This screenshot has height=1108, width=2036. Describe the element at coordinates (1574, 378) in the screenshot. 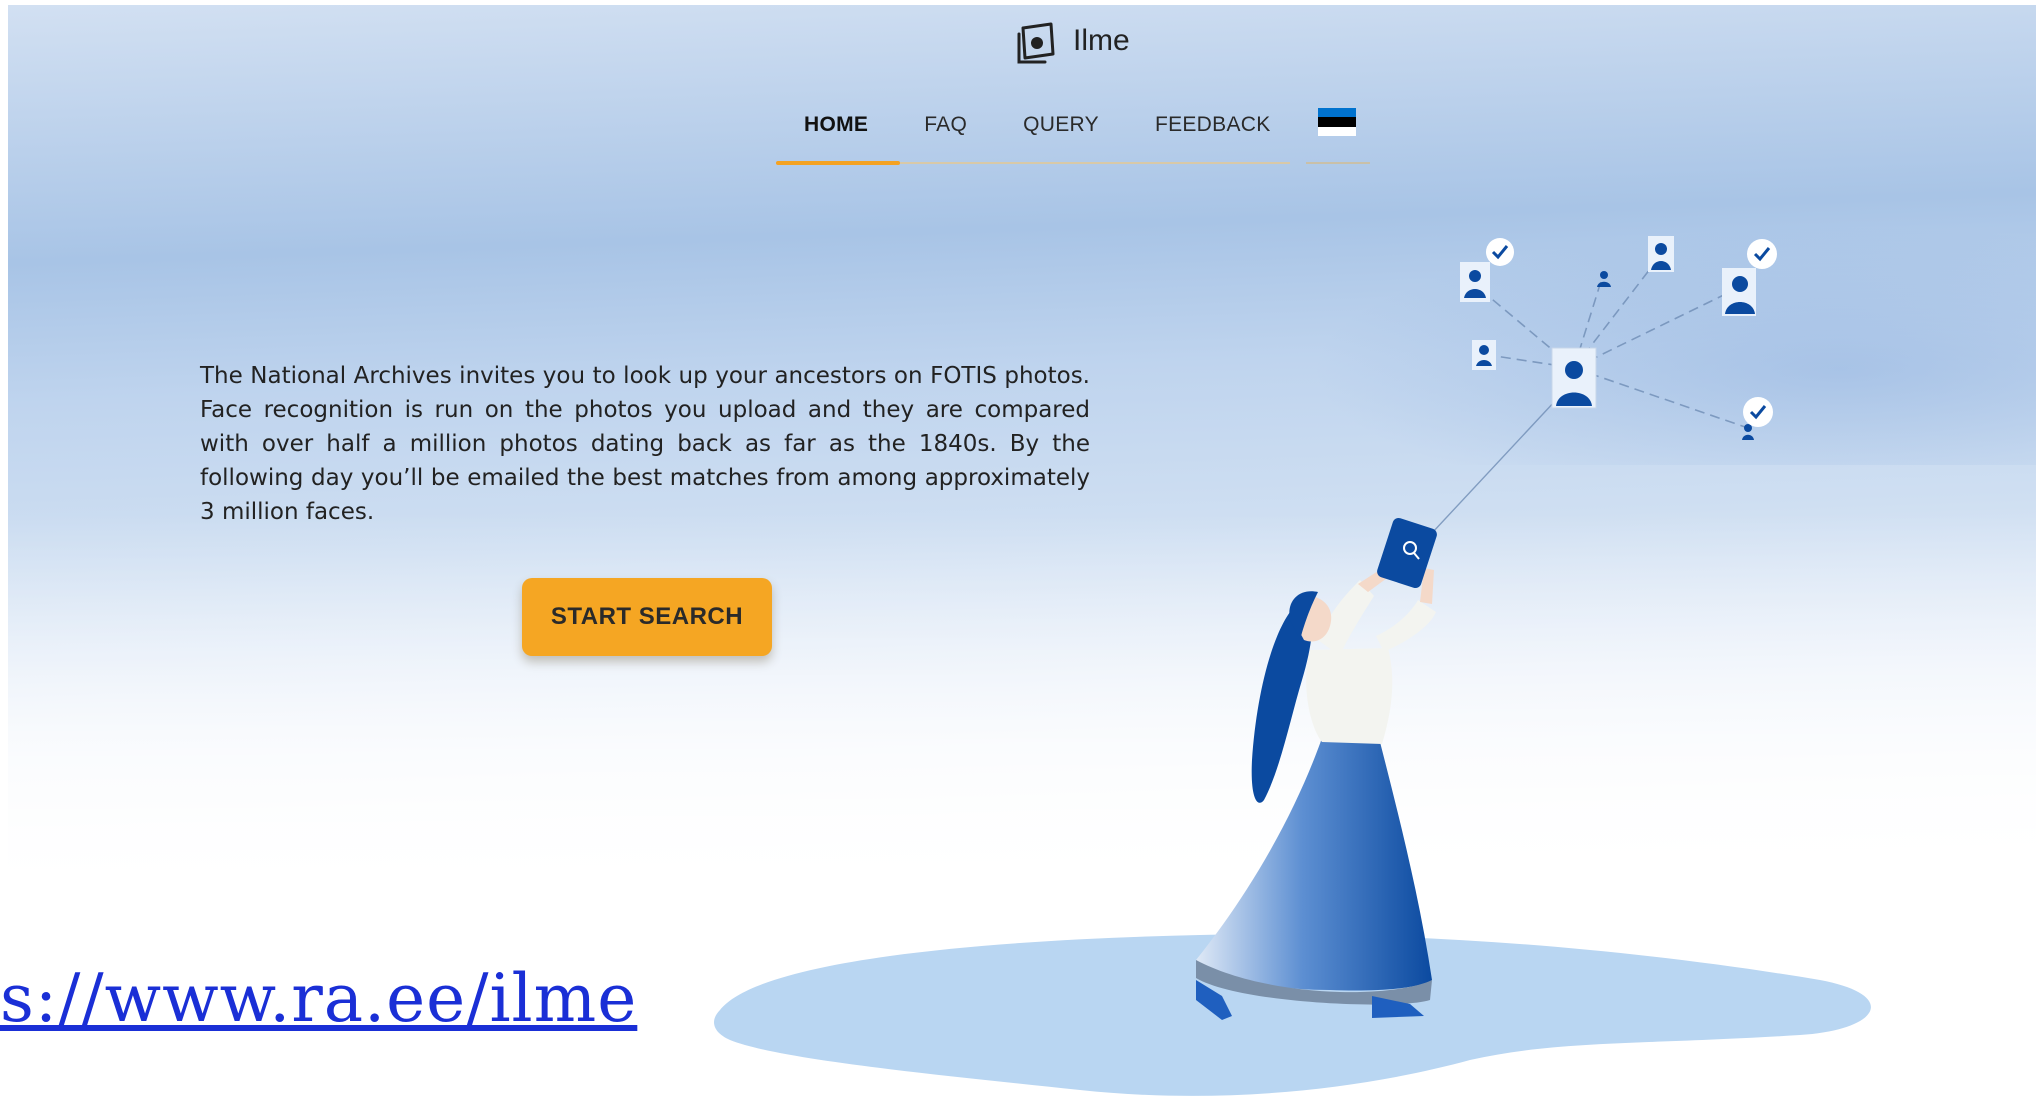

I see `center-profile-icon` at that location.